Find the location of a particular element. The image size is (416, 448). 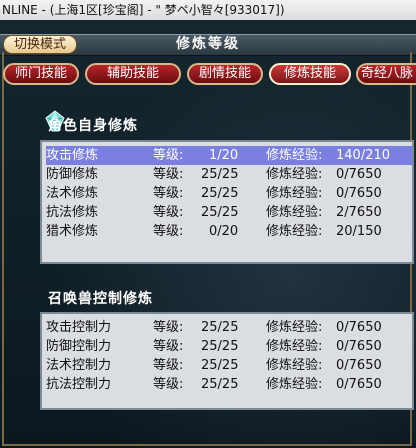

list-item: 法术修炼 等级: 25/25 修炼经验: 0/7650 is located at coordinates (229, 193).